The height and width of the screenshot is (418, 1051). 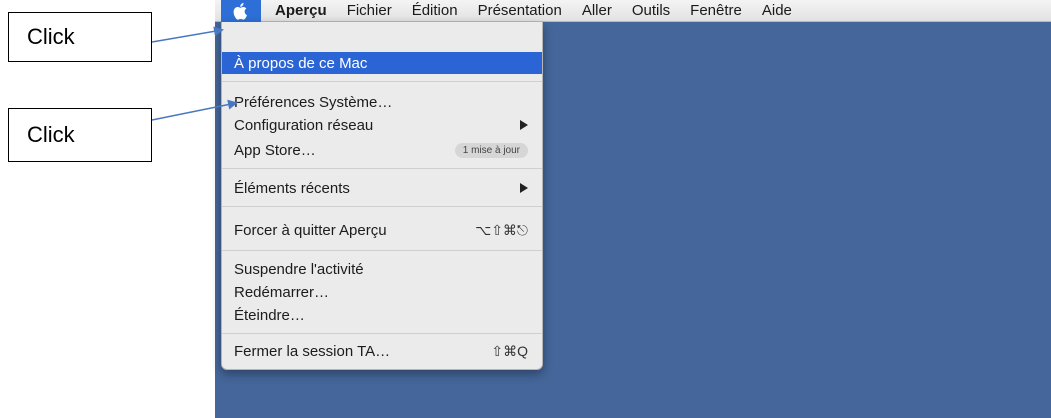 I want to click on menubar-item-aller: Aller, so click(x=597, y=11).